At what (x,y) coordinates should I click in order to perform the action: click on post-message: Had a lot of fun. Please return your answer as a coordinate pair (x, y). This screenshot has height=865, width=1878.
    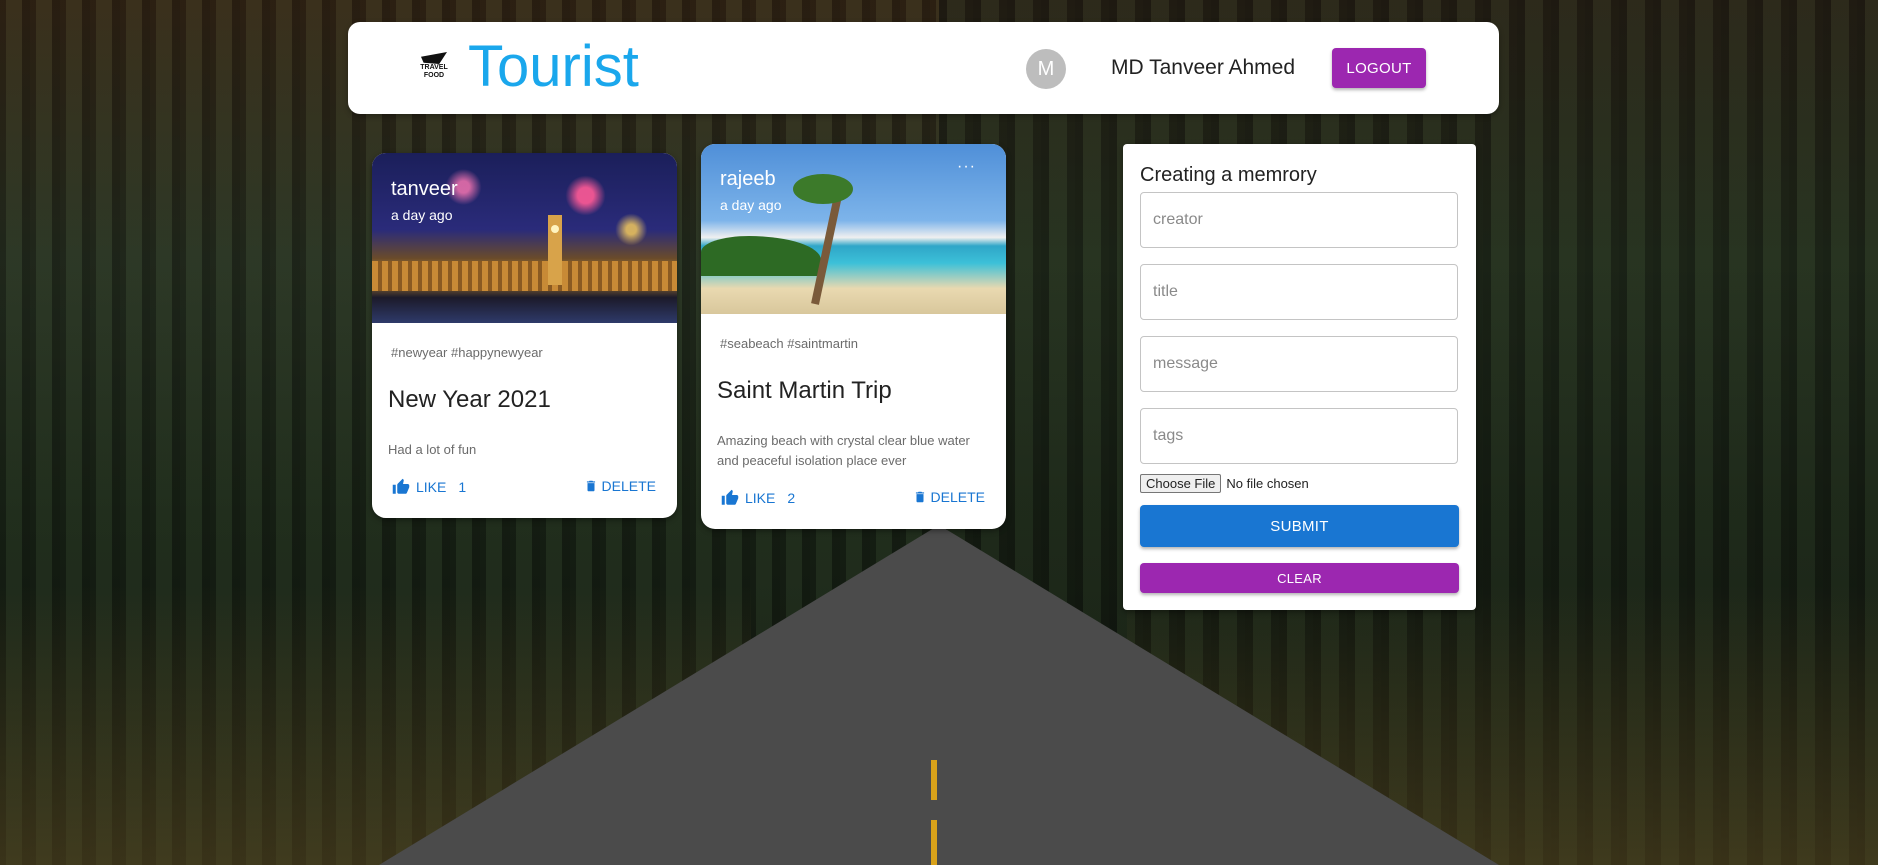
    Looking at the image, I should click on (432, 449).